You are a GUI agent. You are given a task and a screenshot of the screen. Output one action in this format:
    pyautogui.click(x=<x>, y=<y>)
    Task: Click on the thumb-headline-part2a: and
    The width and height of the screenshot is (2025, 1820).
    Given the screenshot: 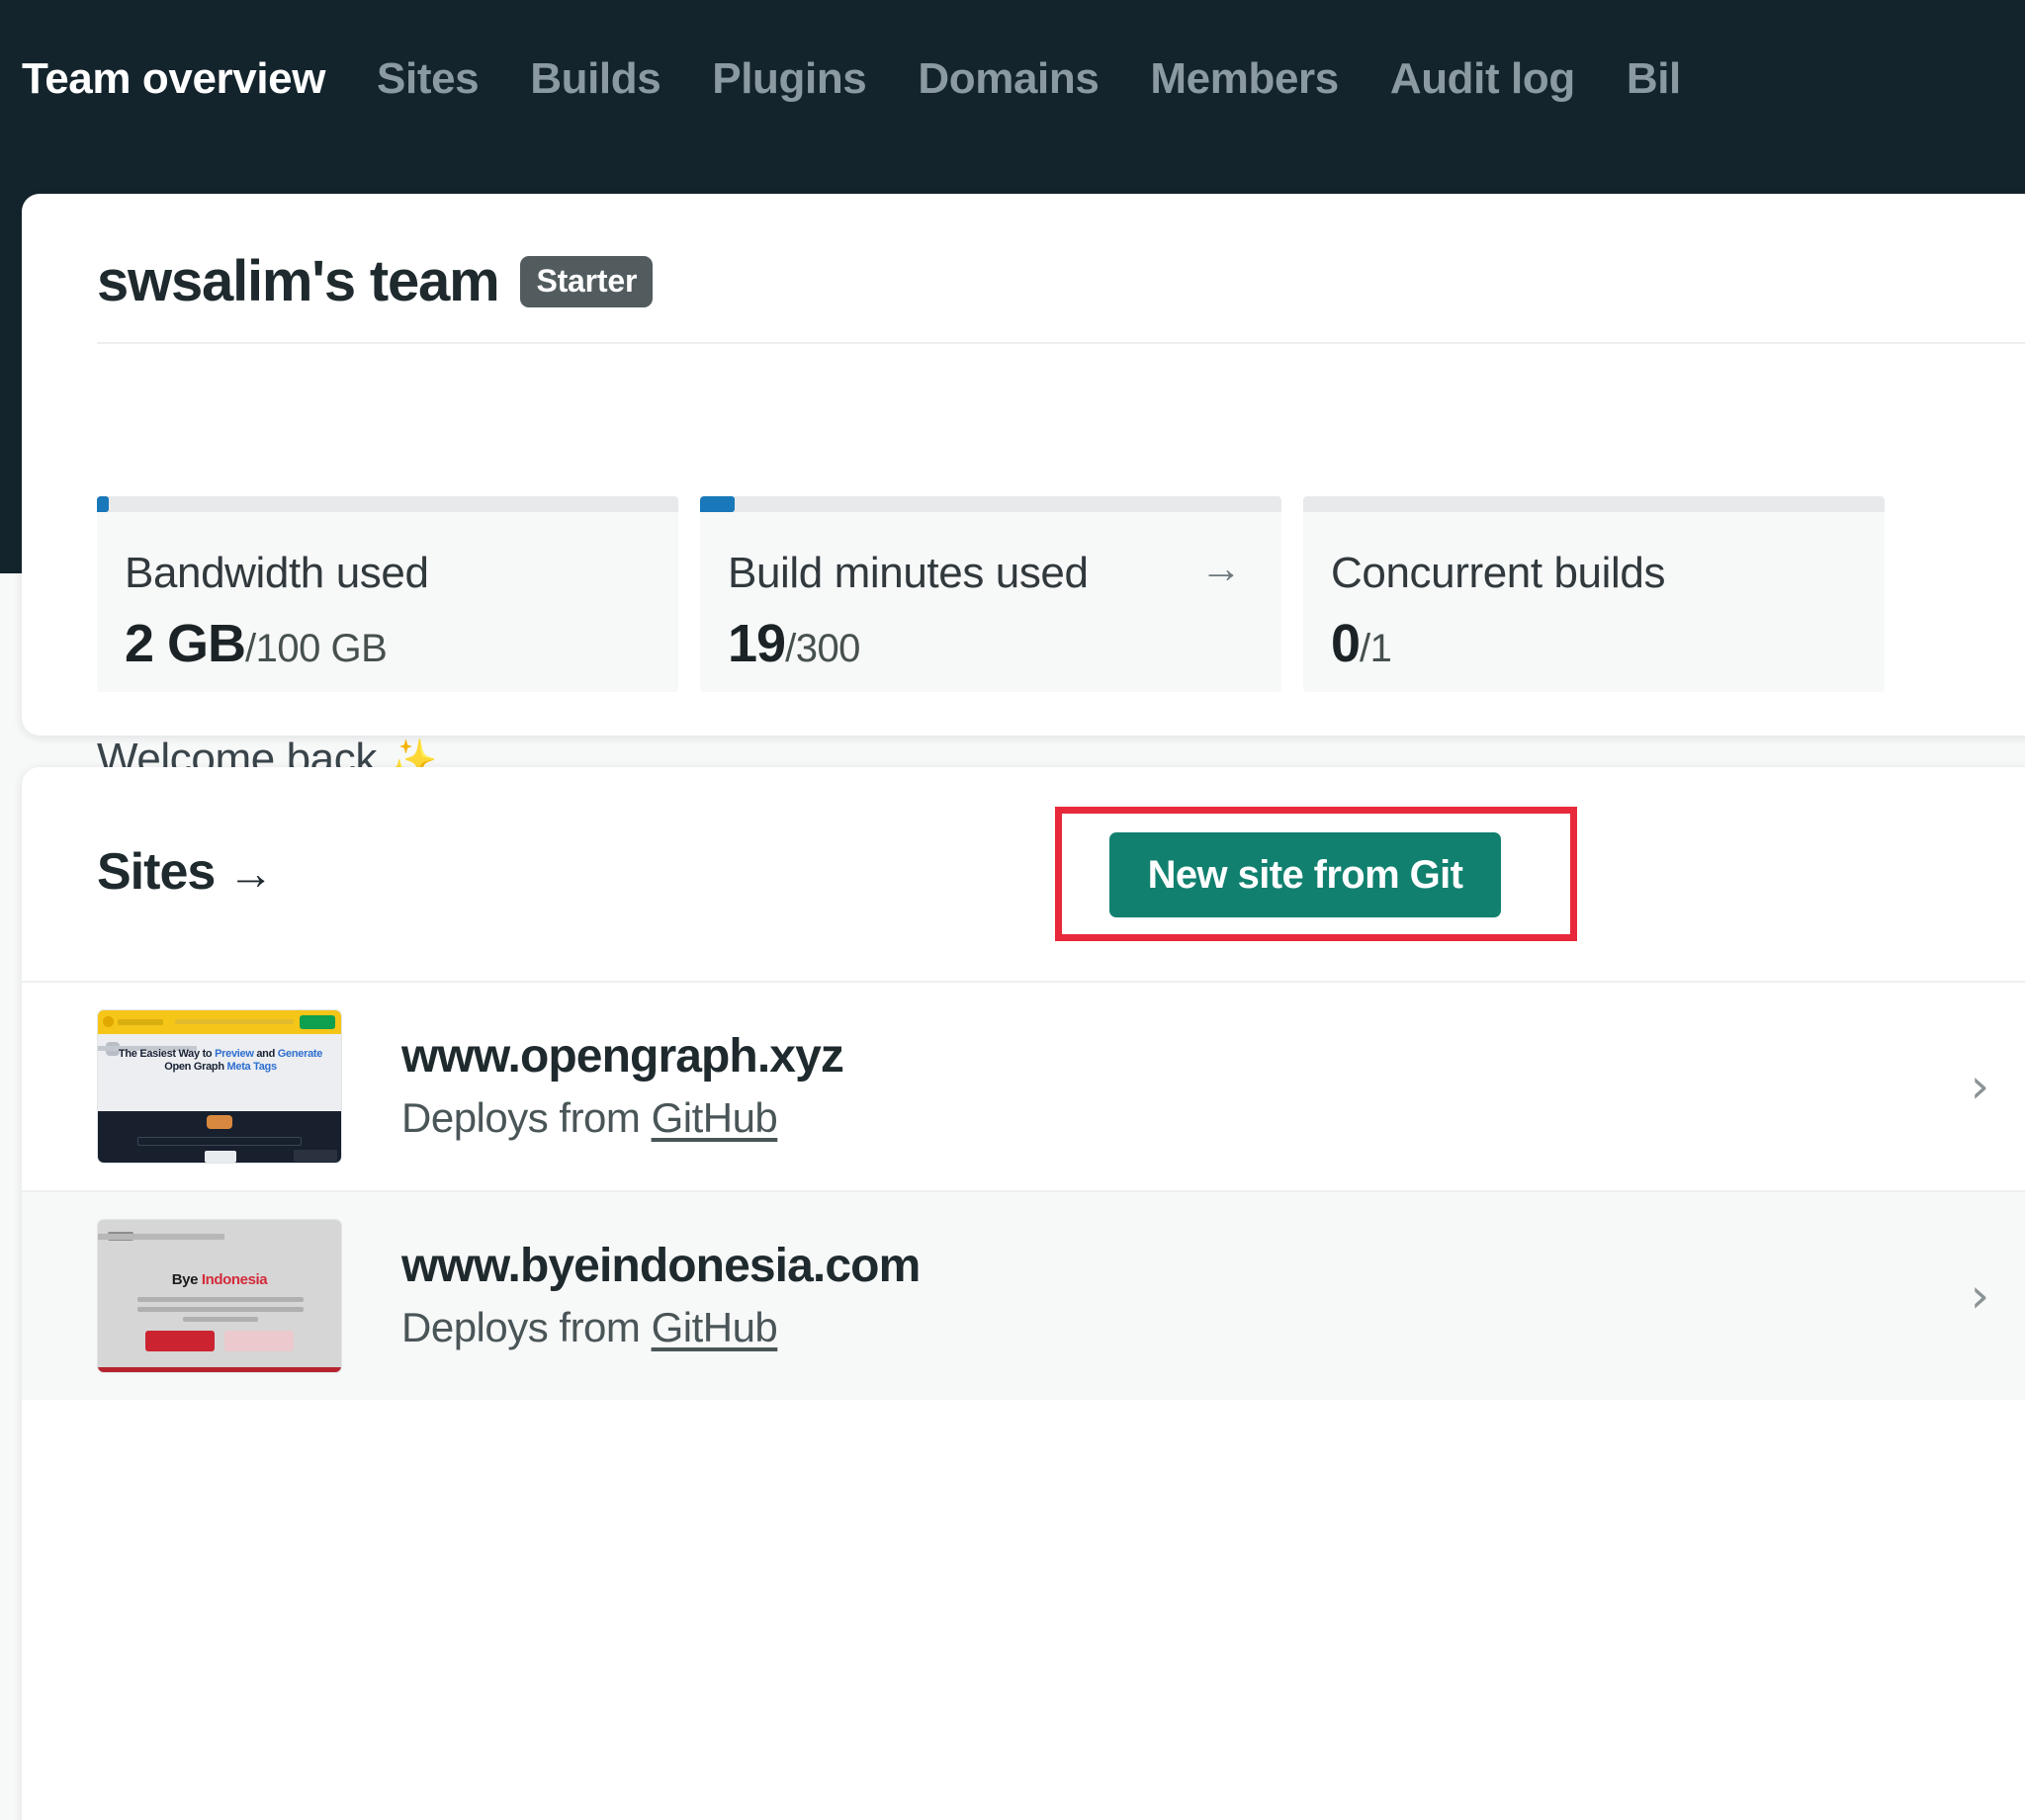 What is the action you would take?
    pyautogui.click(x=267, y=1054)
    